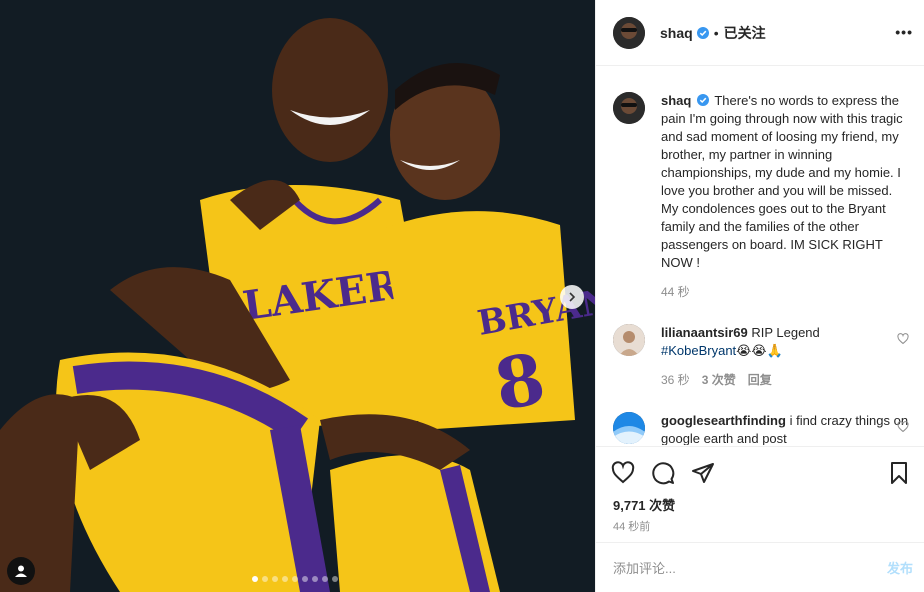  Describe the element at coordinates (675, 292) in the screenshot. I see `caption-time: 44 秒` at that location.